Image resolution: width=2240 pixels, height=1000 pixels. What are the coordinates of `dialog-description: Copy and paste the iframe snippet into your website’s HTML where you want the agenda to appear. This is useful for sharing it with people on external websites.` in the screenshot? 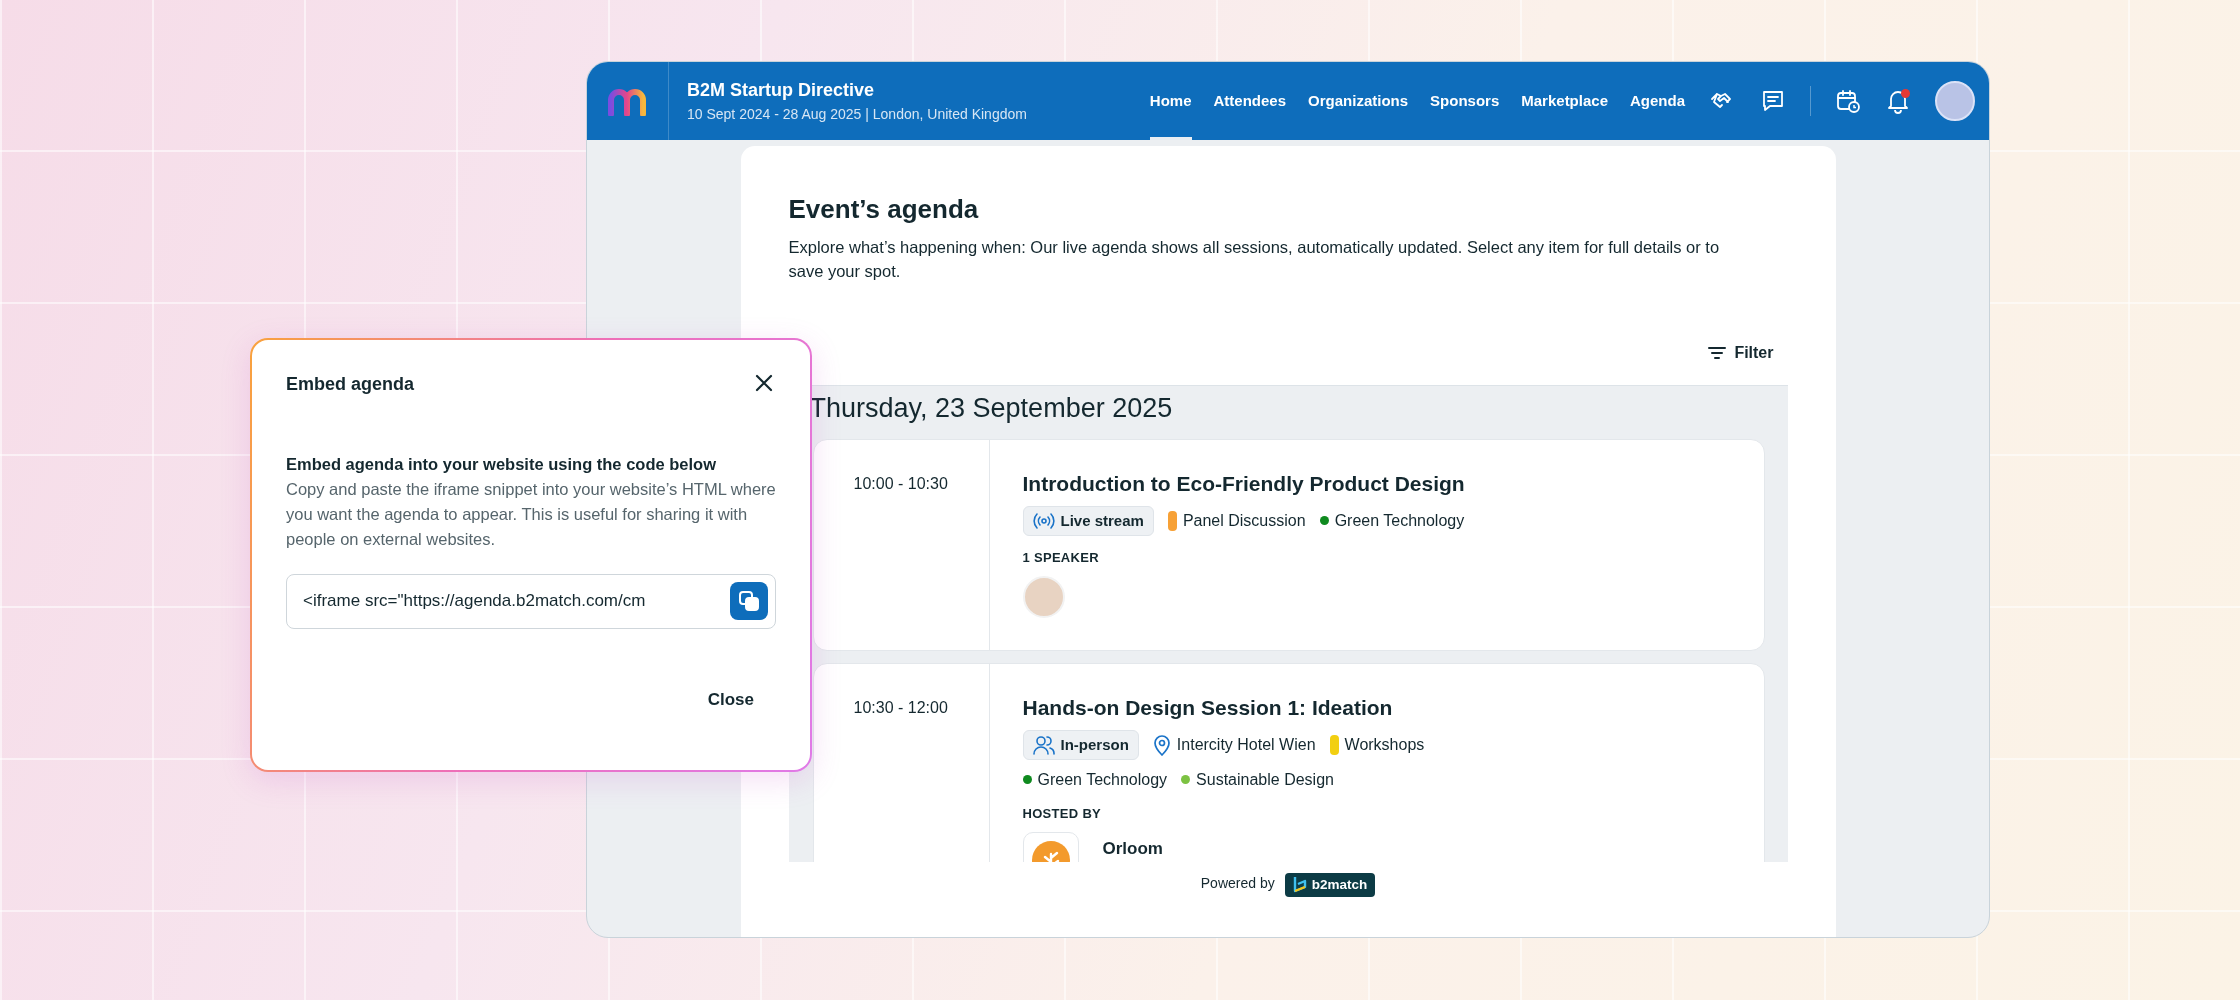 It's located at (531, 514).